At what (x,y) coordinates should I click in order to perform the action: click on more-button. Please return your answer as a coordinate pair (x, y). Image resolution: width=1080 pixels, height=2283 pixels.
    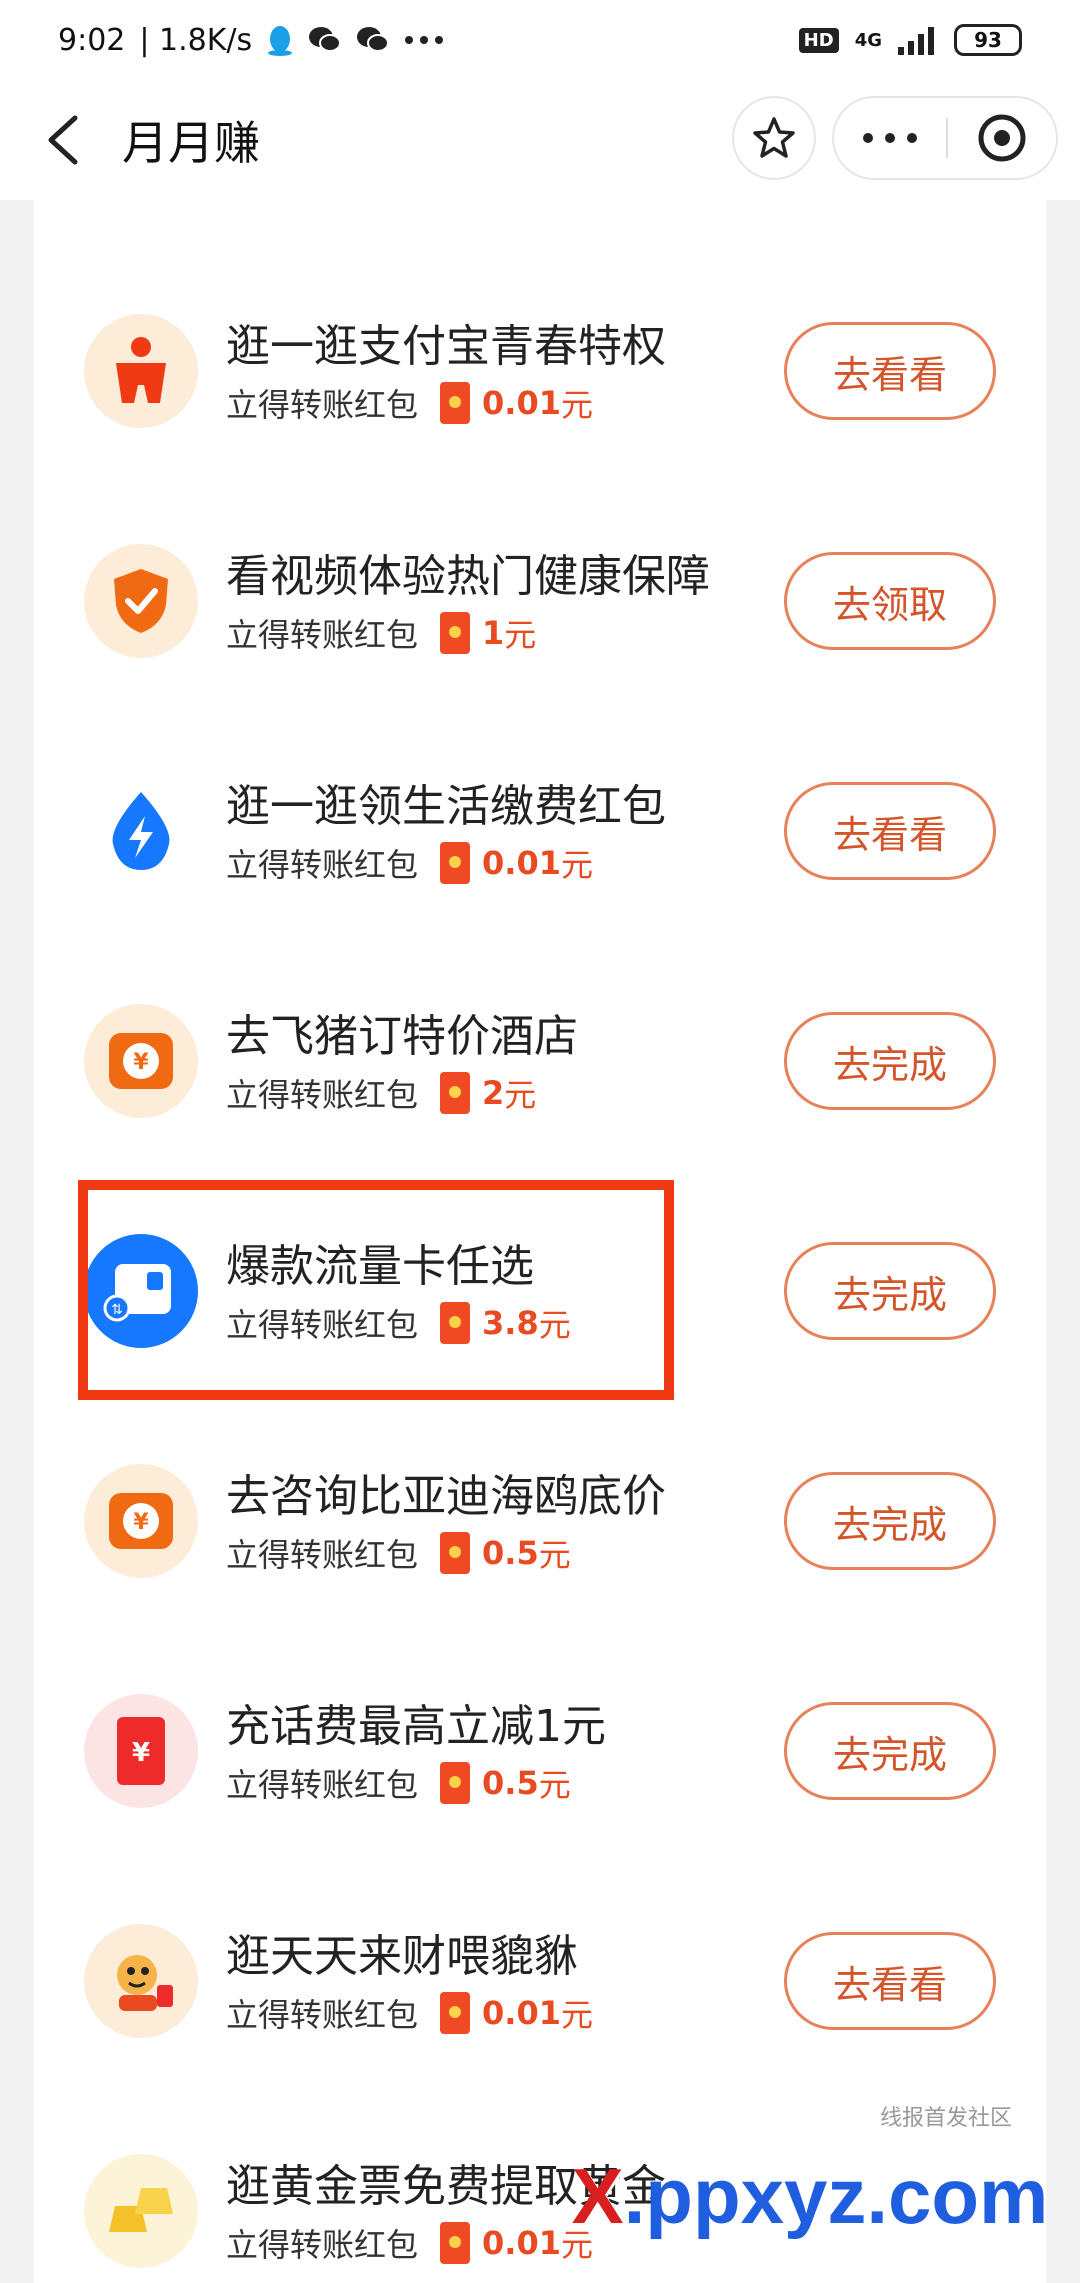
    Looking at the image, I should click on (890, 138).